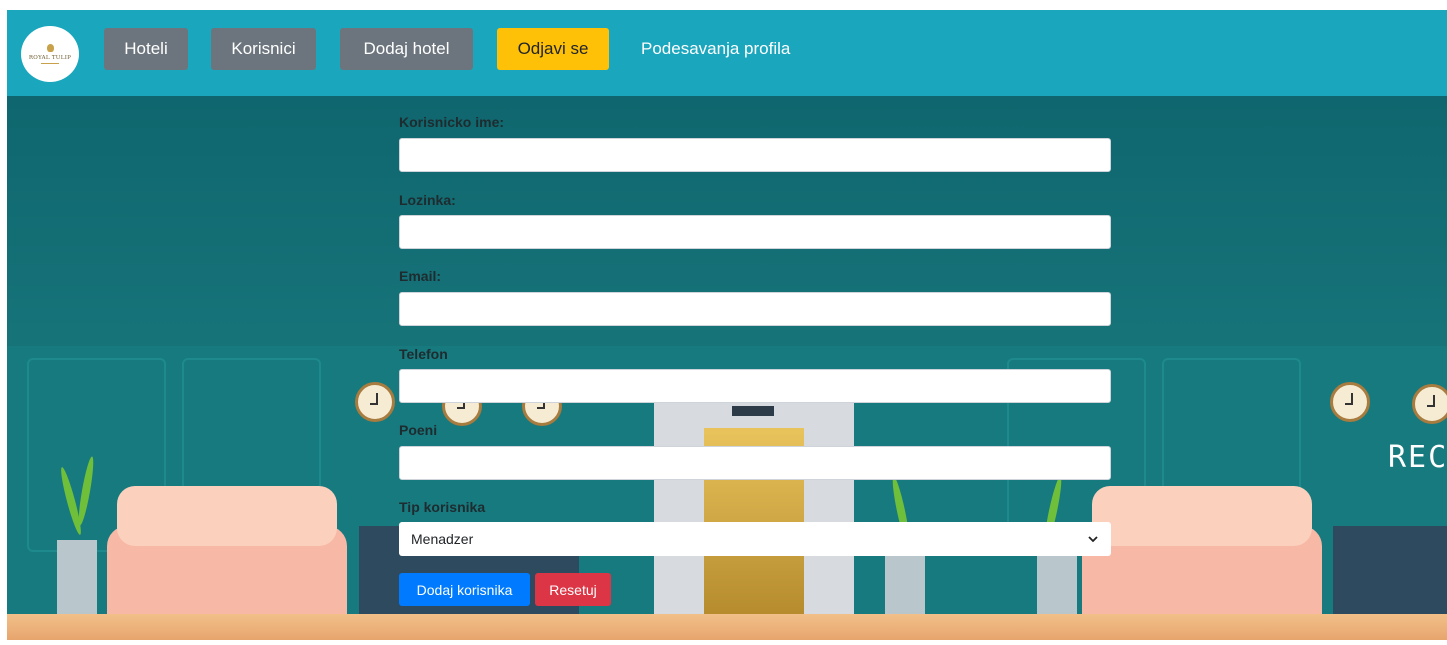  Describe the element at coordinates (573, 589) in the screenshot. I see `reset-button: Resetuj` at that location.